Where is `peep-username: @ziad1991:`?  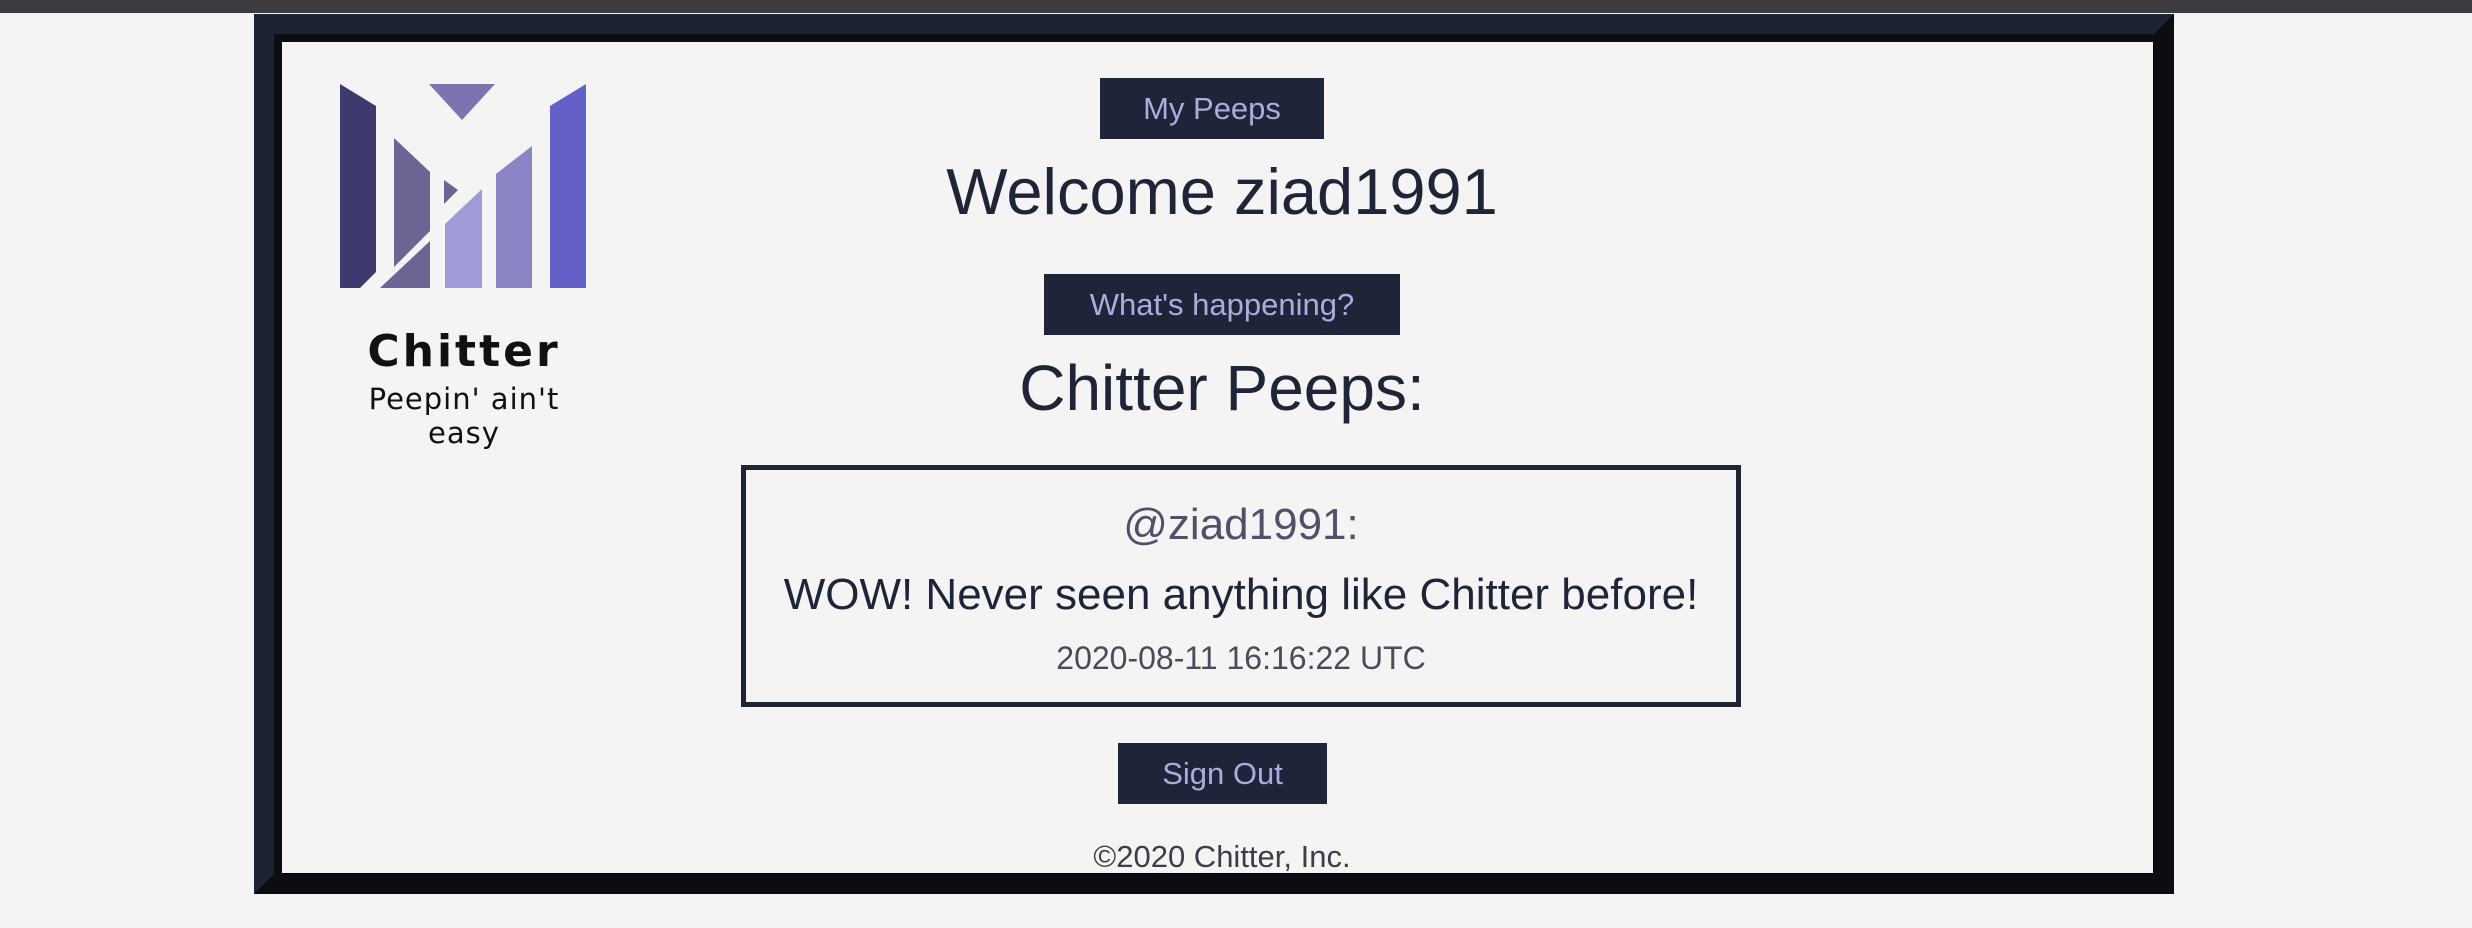 peep-username: @ziad1991: is located at coordinates (1241, 524).